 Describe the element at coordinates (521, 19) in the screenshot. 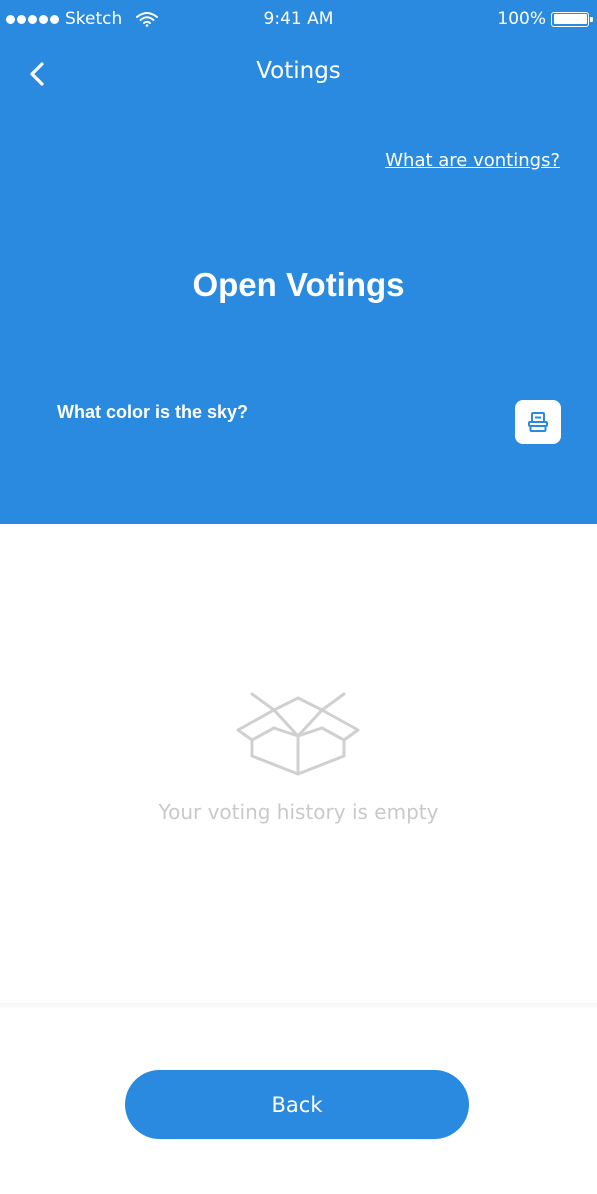

I see `battery-percent: 100%` at that location.